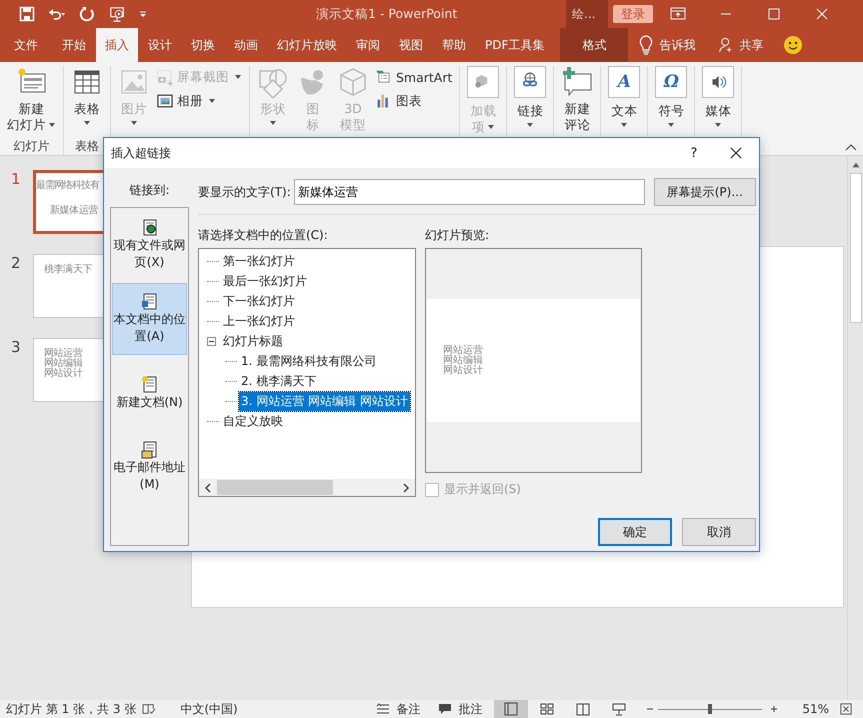 This screenshot has width=863, height=718. I want to click on ribbon-tab: 文件, so click(26, 45).